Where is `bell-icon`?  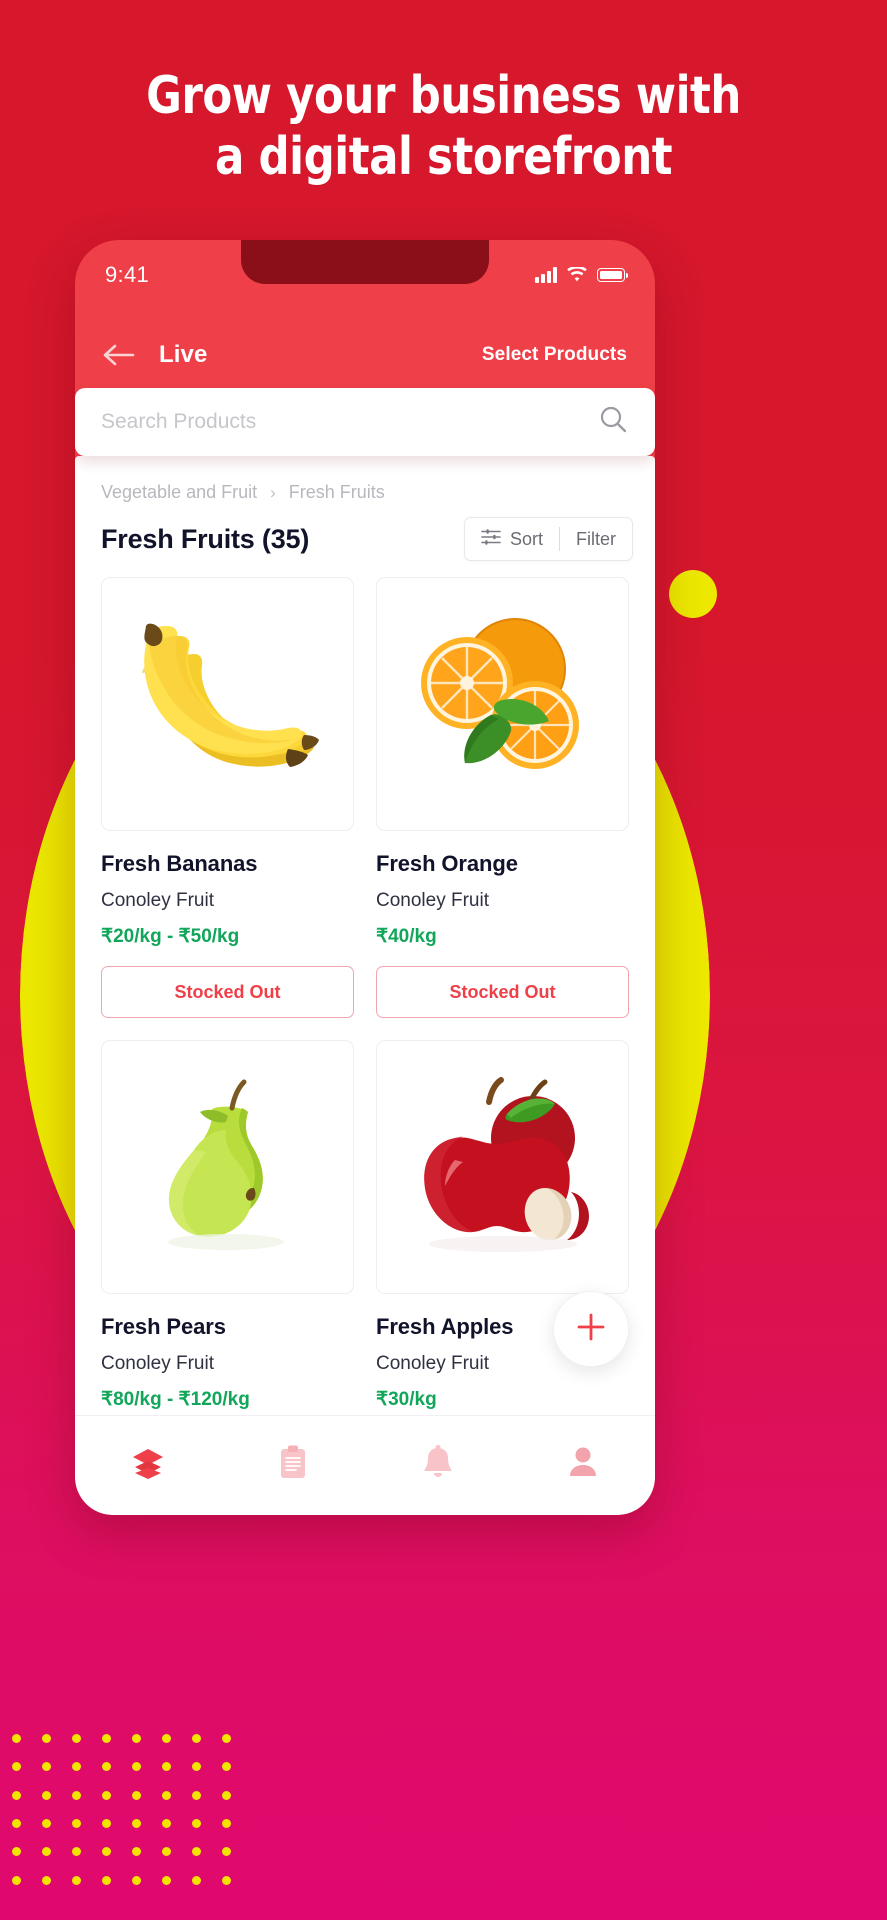
bell-icon is located at coordinates (438, 1465).